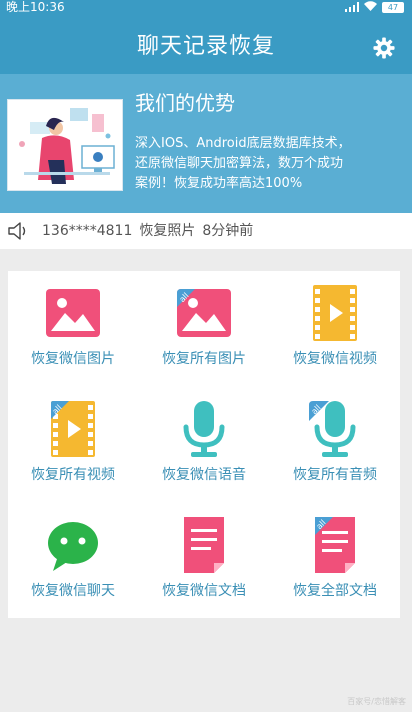 The height and width of the screenshot is (712, 412). I want to click on image-icon, so click(73, 313).